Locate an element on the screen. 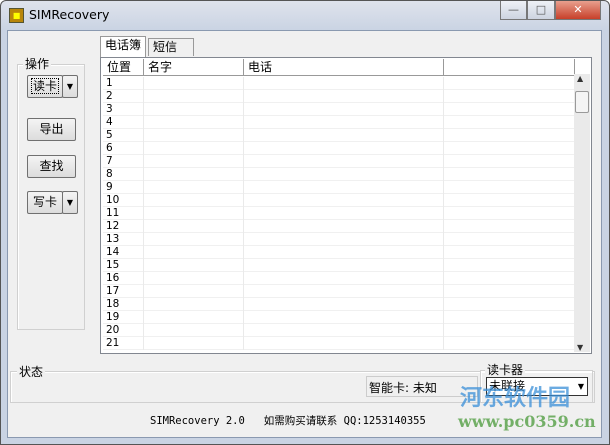 This screenshot has height=445, width=610. write-card-button: 写卡 is located at coordinates (45, 202).